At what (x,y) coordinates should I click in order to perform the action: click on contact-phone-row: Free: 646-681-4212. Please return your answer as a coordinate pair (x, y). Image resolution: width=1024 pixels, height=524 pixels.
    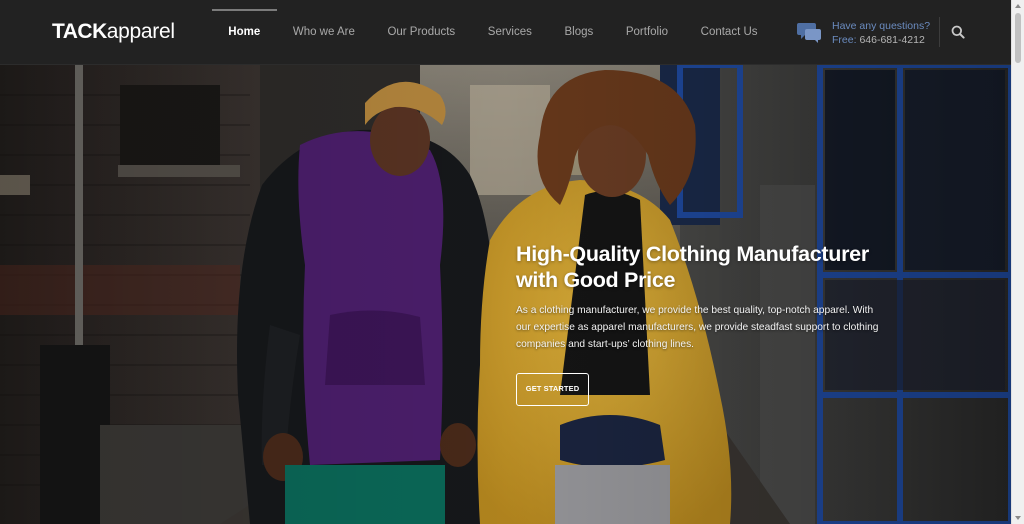
    Looking at the image, I should click on (881, 40).